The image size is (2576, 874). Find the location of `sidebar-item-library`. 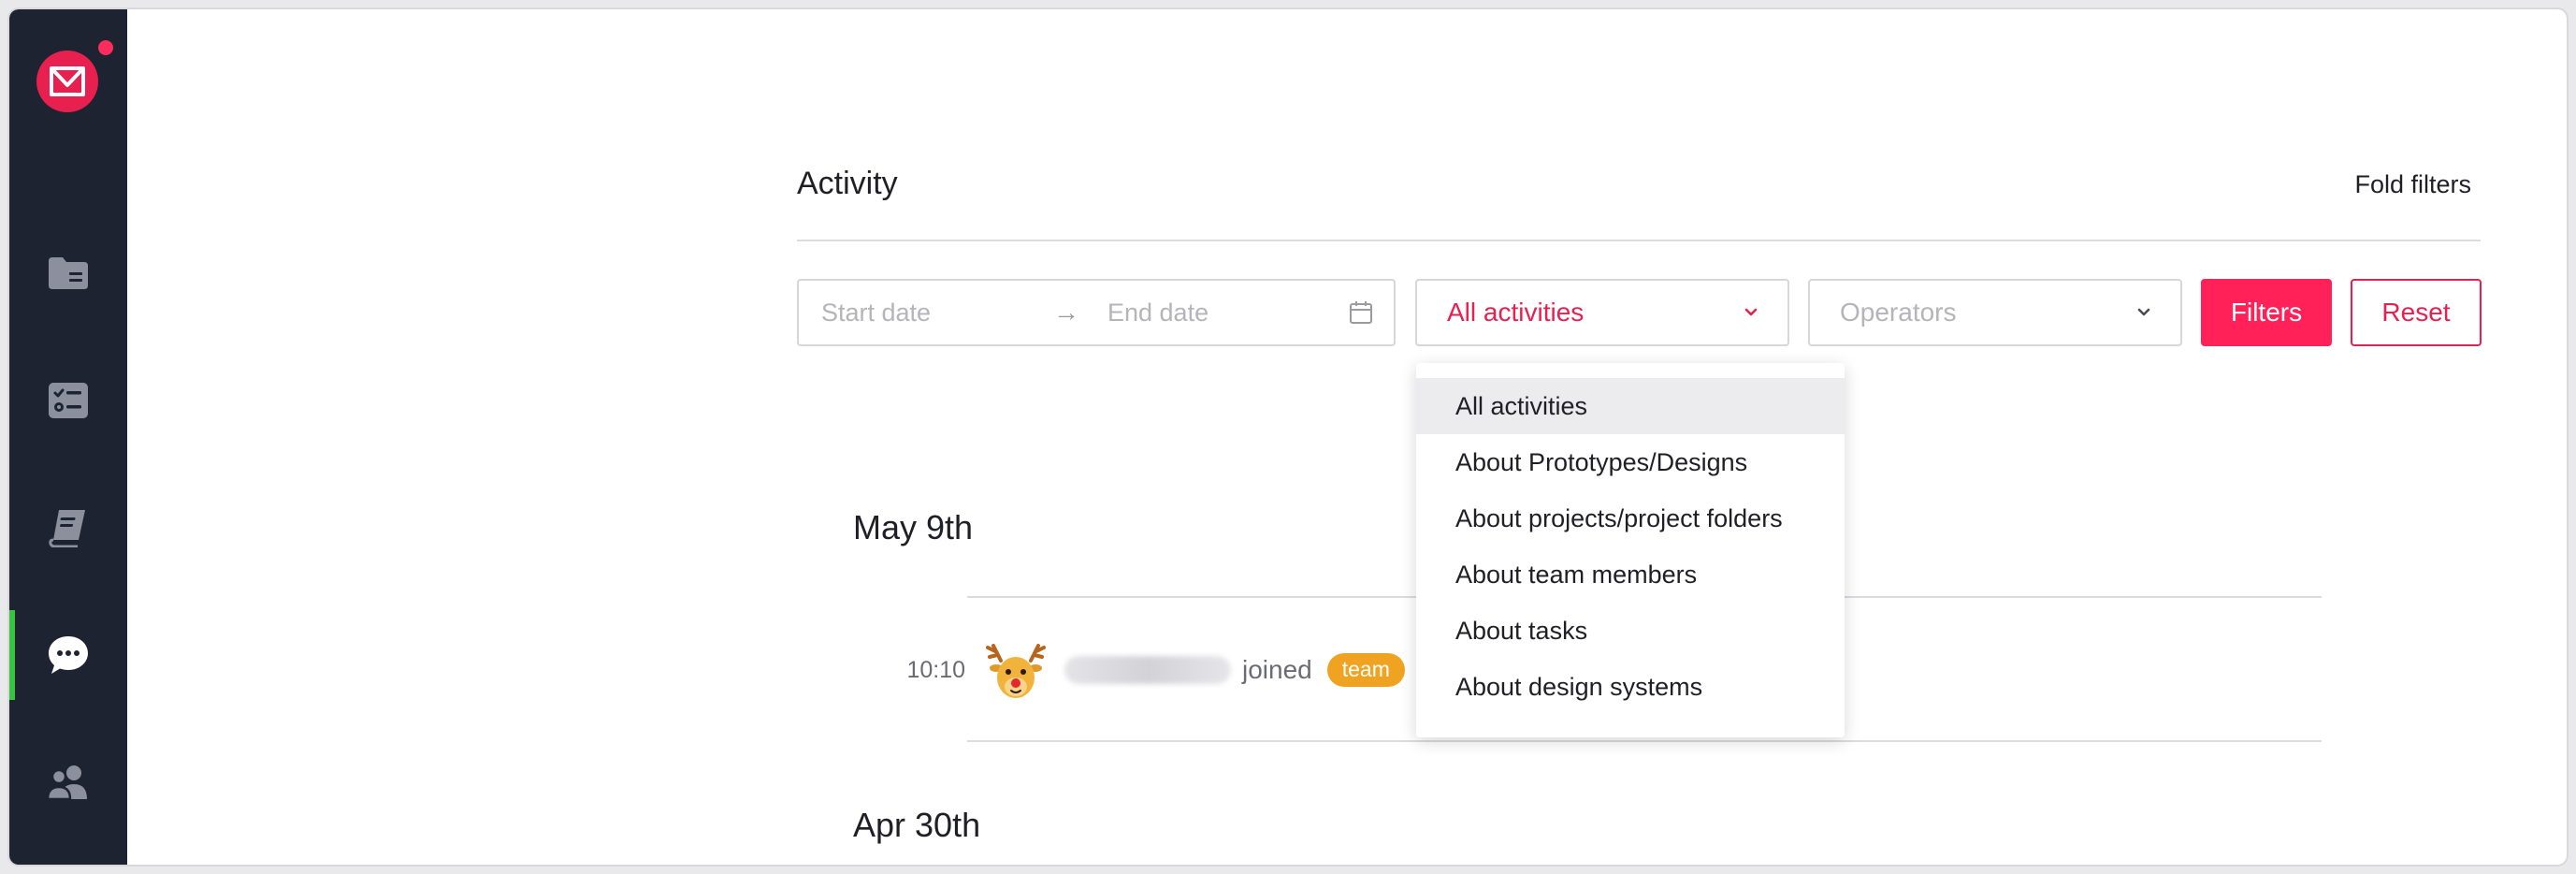

sidebar-item-library is located at coordinates (68, 528).